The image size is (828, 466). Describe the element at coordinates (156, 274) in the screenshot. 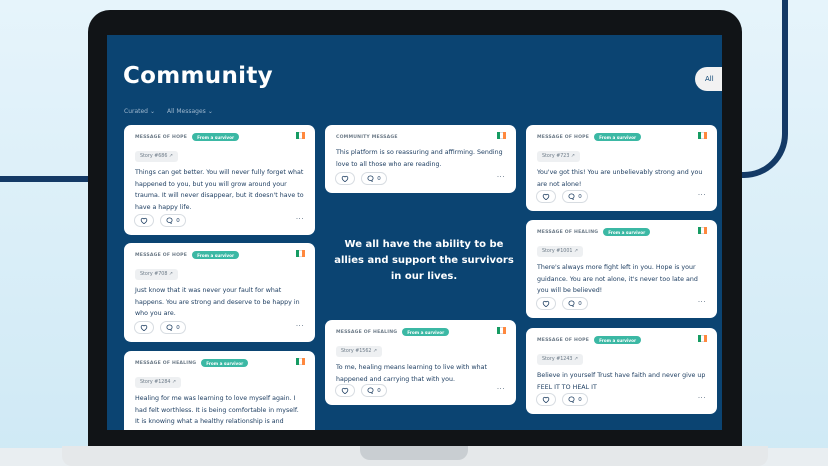

I see `story-link: Story #708 ↗` at that location.